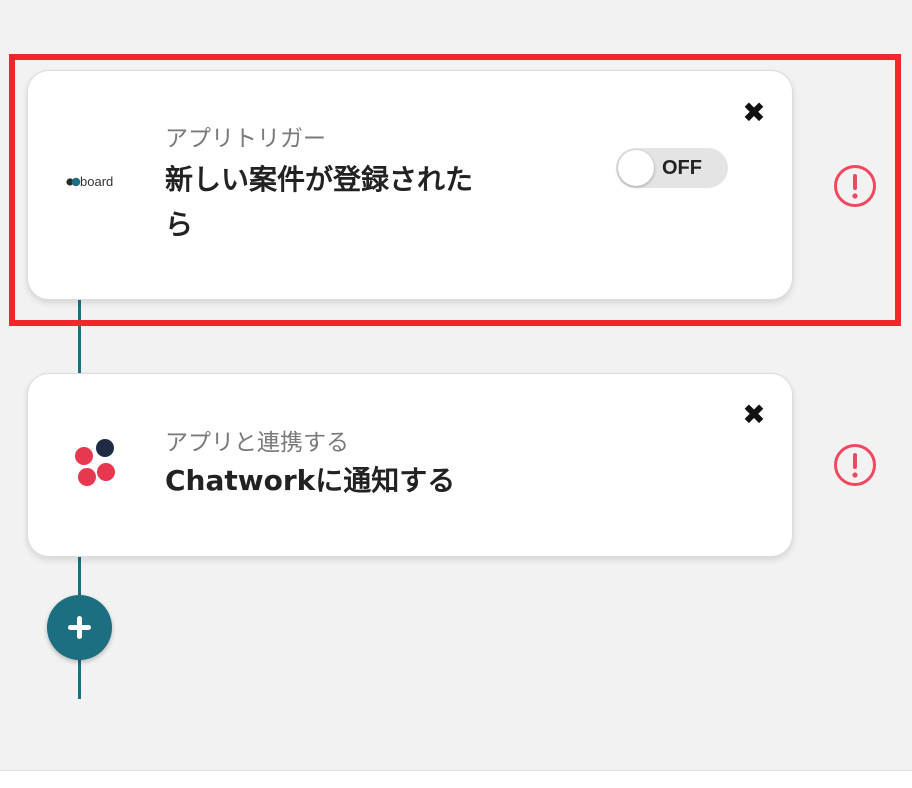 The width and height of the screenshot is (912, 788). I want to click on board-logo-text: board, so click(96, 181).